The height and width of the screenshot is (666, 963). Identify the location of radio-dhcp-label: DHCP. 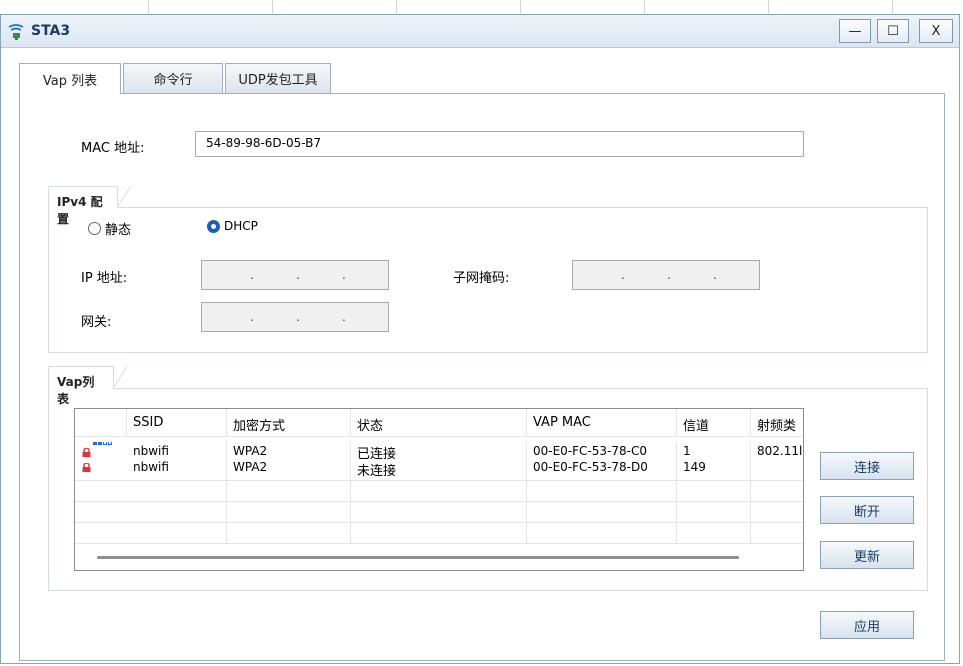
(241, 226).